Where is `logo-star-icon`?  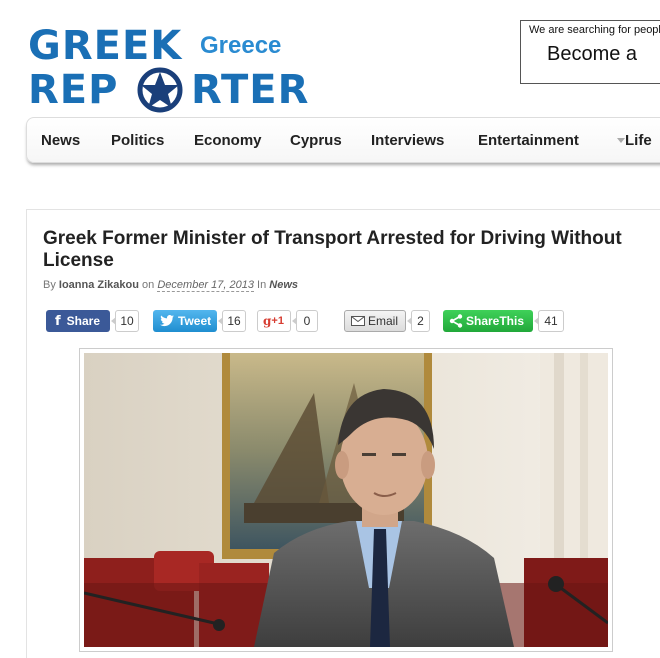 logo-star-icon is located at coordinates (160, 90).